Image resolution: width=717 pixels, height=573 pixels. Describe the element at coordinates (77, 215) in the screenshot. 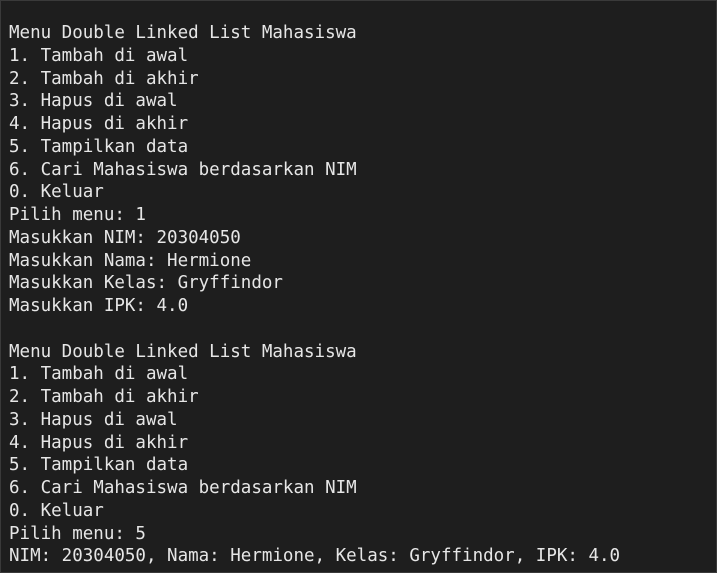

I see `terminal-line-menu-choice: Pilih menu: 1` at that location.